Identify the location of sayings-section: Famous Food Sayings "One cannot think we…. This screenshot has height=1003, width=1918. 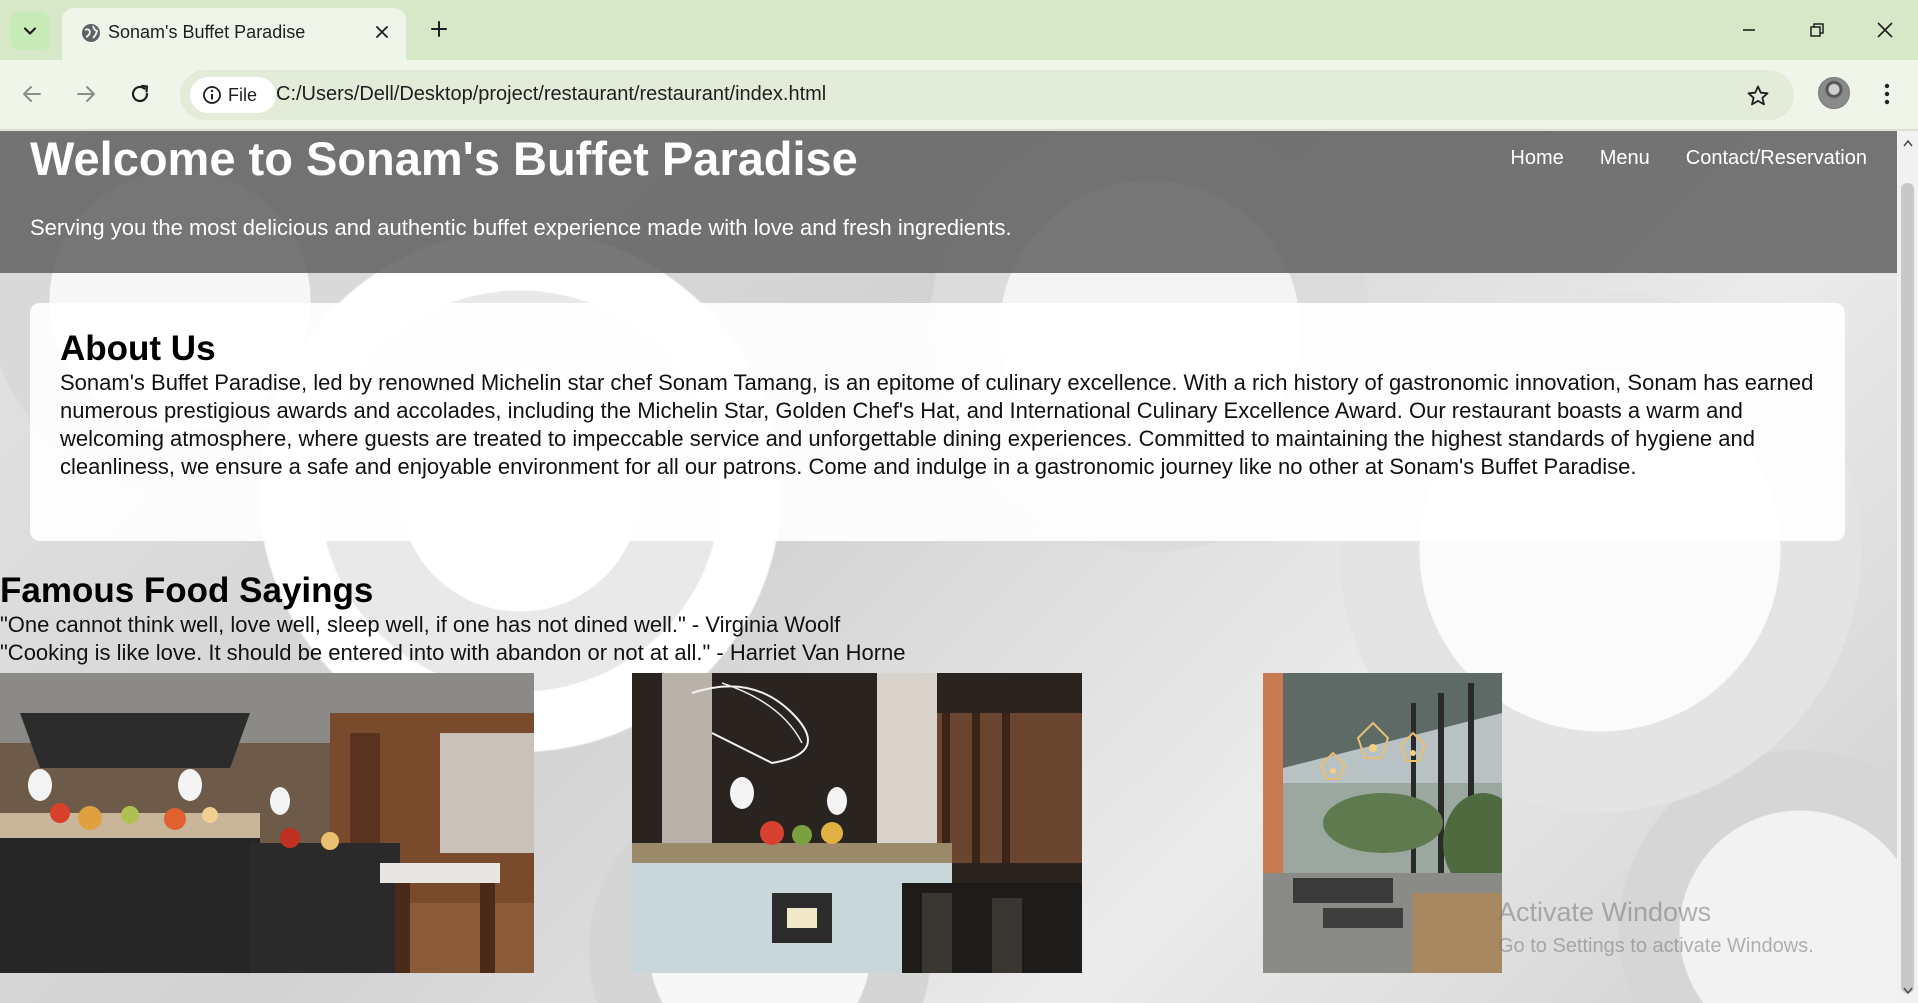
(550, 619).